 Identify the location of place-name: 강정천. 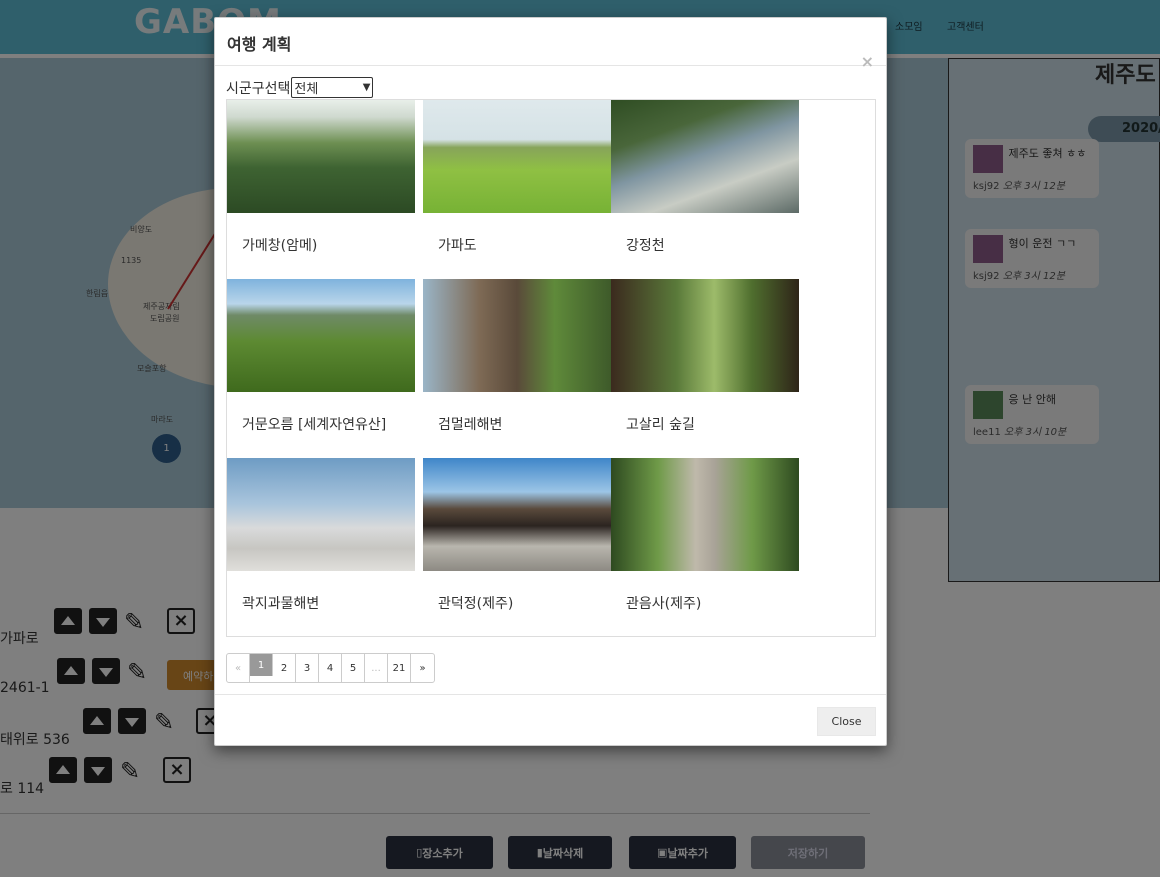
(645, 245).